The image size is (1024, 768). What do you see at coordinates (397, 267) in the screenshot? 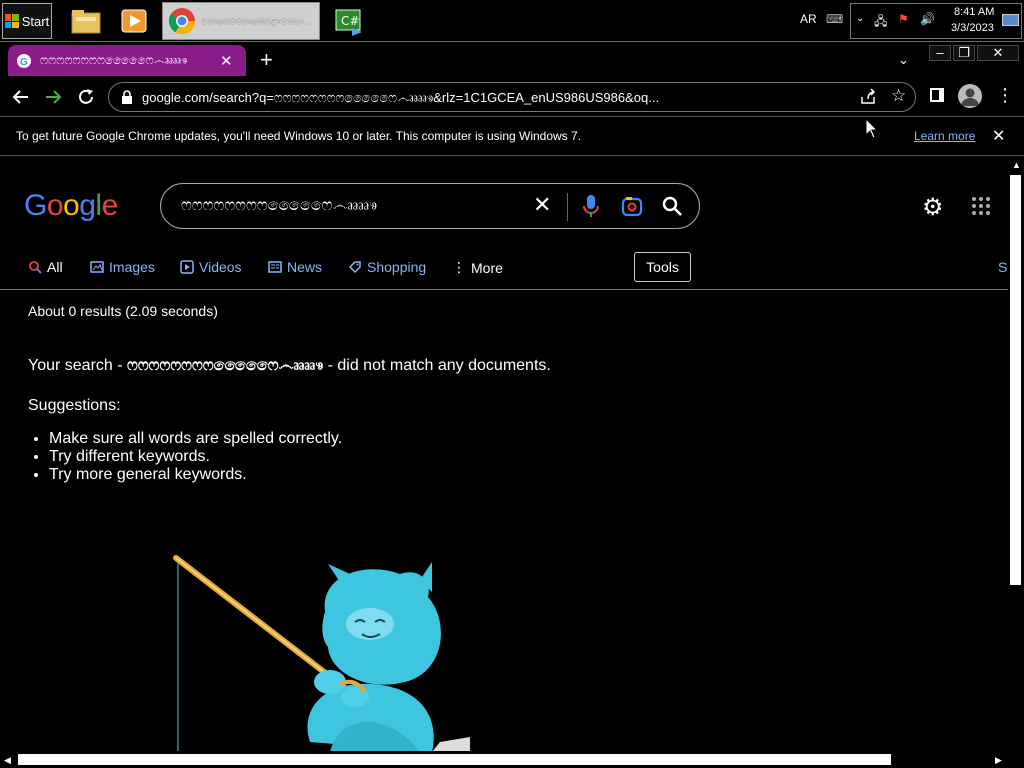
I see `tab-shopping-label: Shopping` at bounding box center [397, 267].